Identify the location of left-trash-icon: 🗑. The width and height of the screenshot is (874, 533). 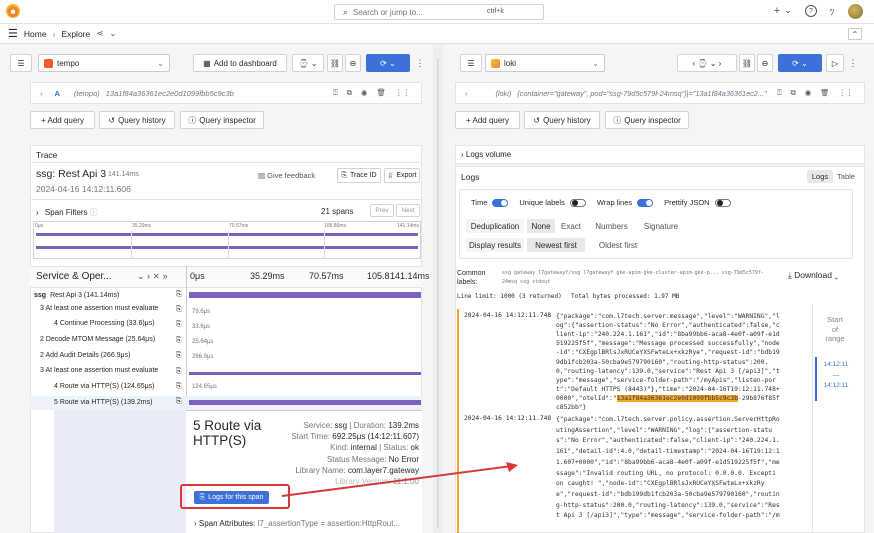
(381, 93).